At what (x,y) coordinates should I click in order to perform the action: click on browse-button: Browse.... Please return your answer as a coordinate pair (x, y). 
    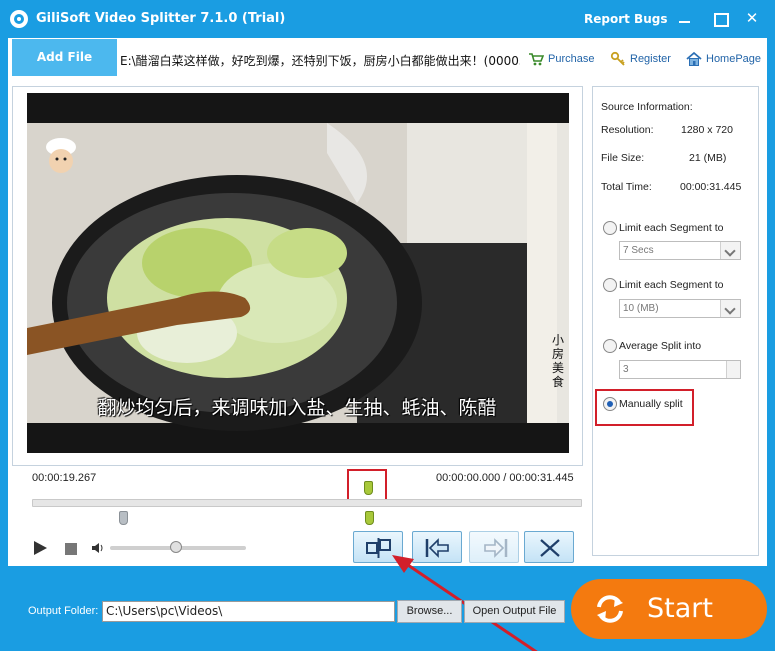
    Looking at the image, I should click on (429, 611).